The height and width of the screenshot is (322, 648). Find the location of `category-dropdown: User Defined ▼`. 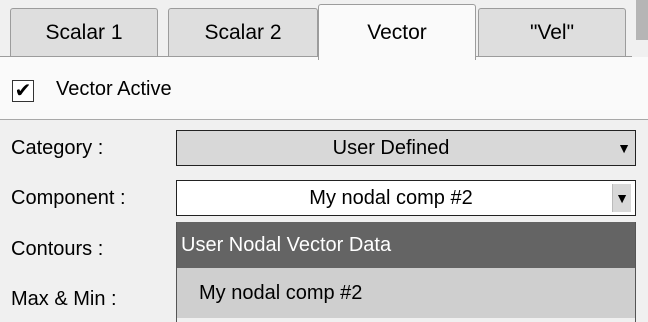

category-dropdown: User Defined ▼ is located at coordinates (406, 148).